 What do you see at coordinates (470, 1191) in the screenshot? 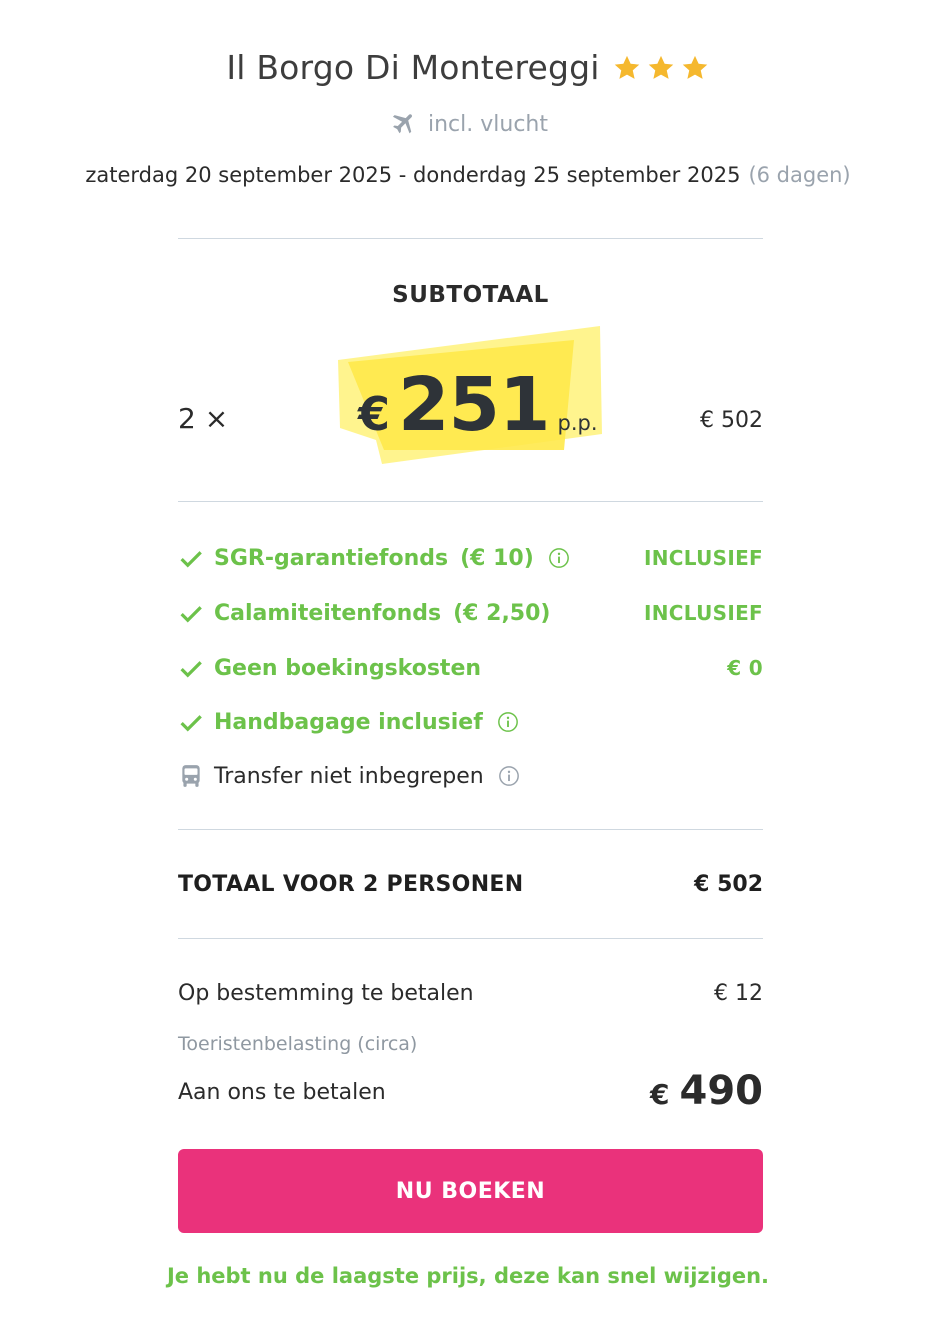
I see `book-now-button: NU BOEKEN` at bounding box center [470, 1191].